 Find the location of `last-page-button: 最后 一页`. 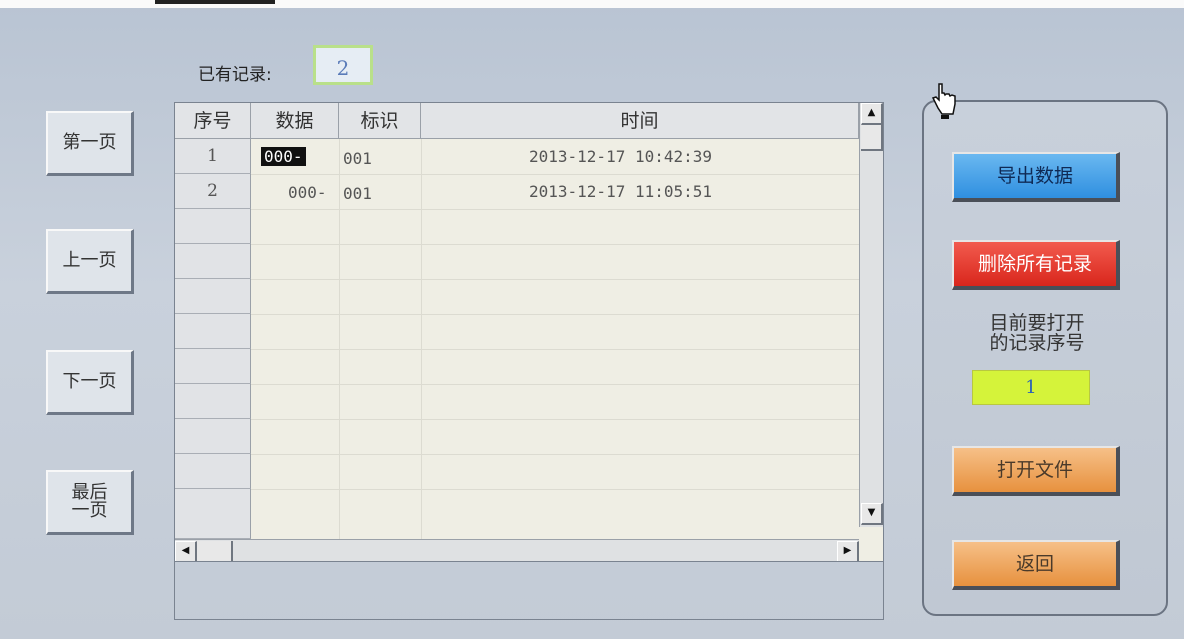

last-page-button: 最后 一页 is located at coordinates (90, 502).